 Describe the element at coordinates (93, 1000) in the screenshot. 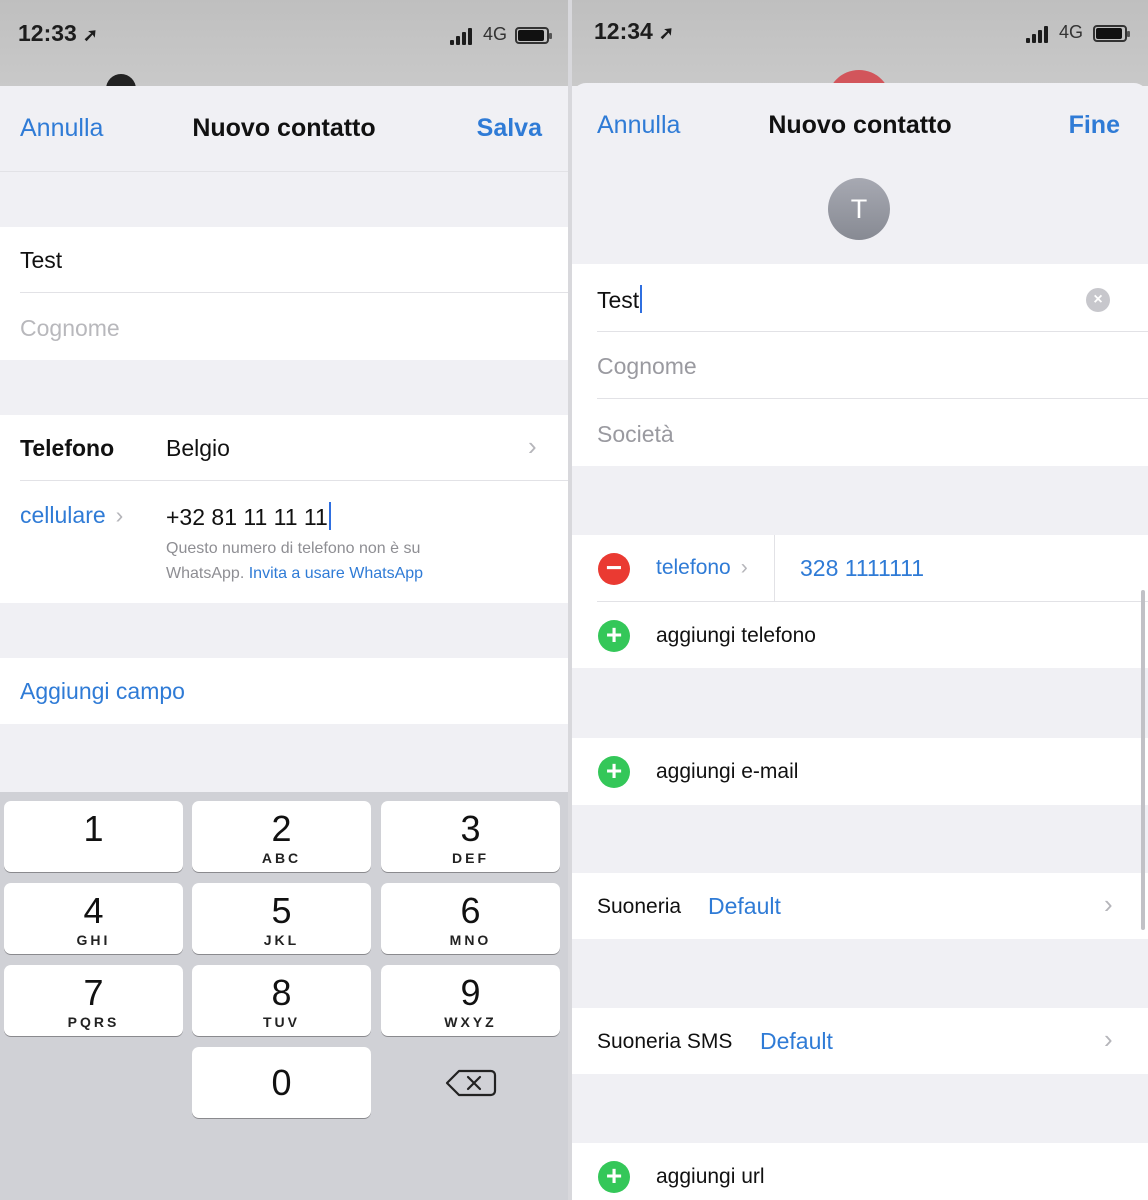

I see `key-7: 7 PQRS` at that location.